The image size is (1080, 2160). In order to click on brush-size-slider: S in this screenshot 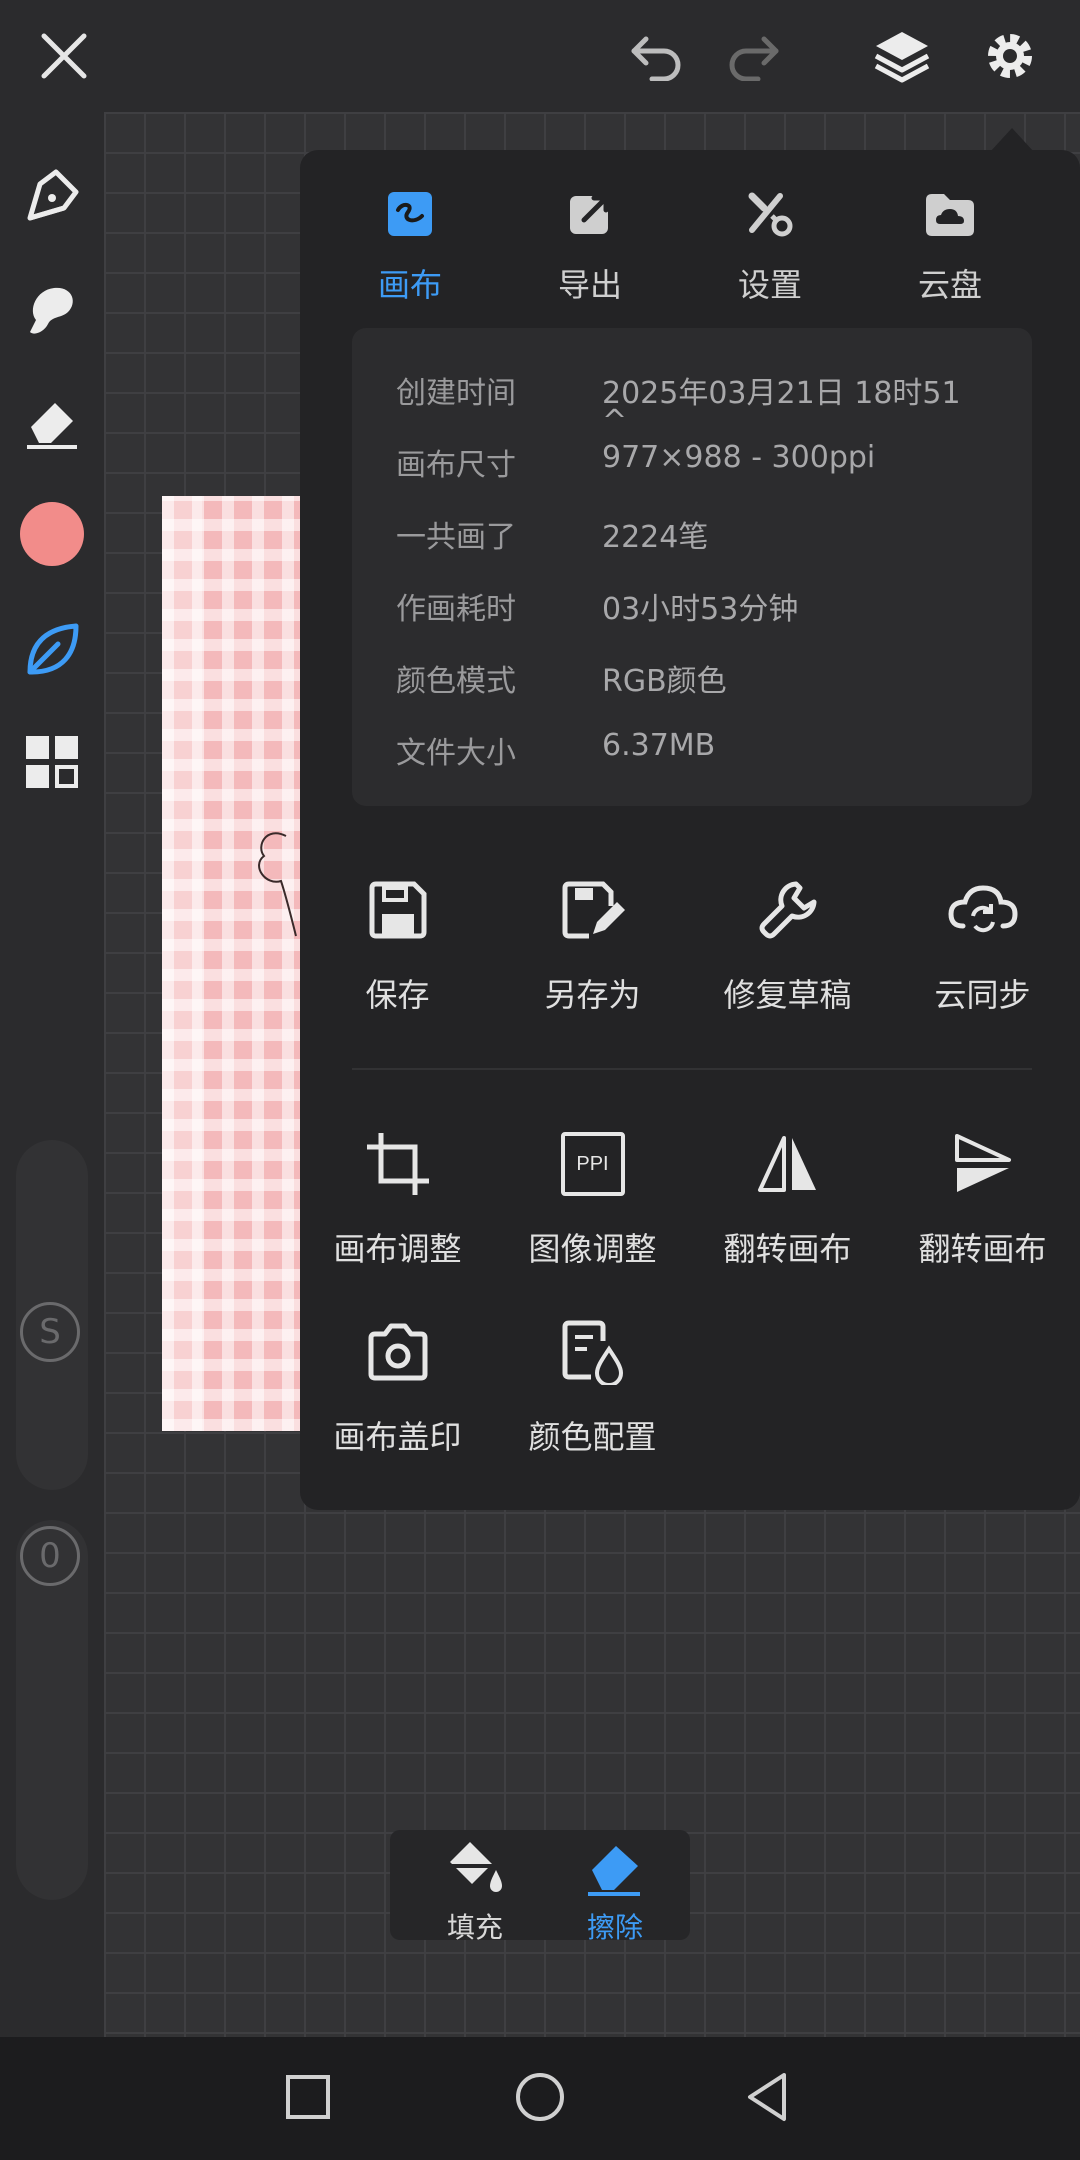, I will do `click(52, 1315)`.